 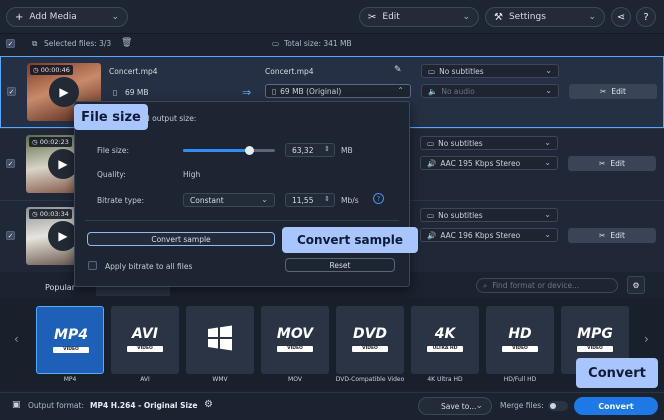 I want to click on file-name: Concert.mp4, so click(x=133, y=71).